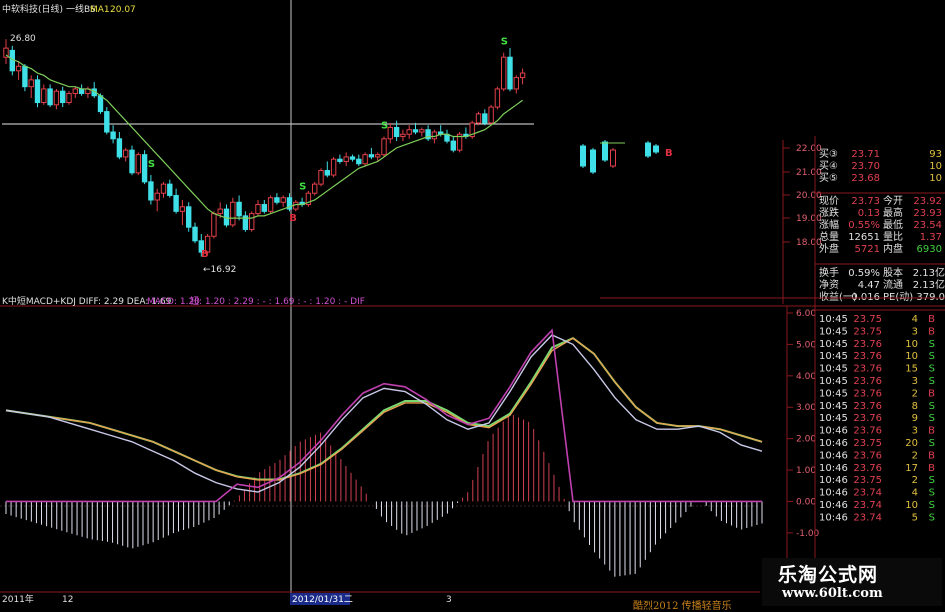 The image size is (945, 612). Describe the element at coordinates (893, 200) in the screenshot. I see `stat-label: 今开` at that location.